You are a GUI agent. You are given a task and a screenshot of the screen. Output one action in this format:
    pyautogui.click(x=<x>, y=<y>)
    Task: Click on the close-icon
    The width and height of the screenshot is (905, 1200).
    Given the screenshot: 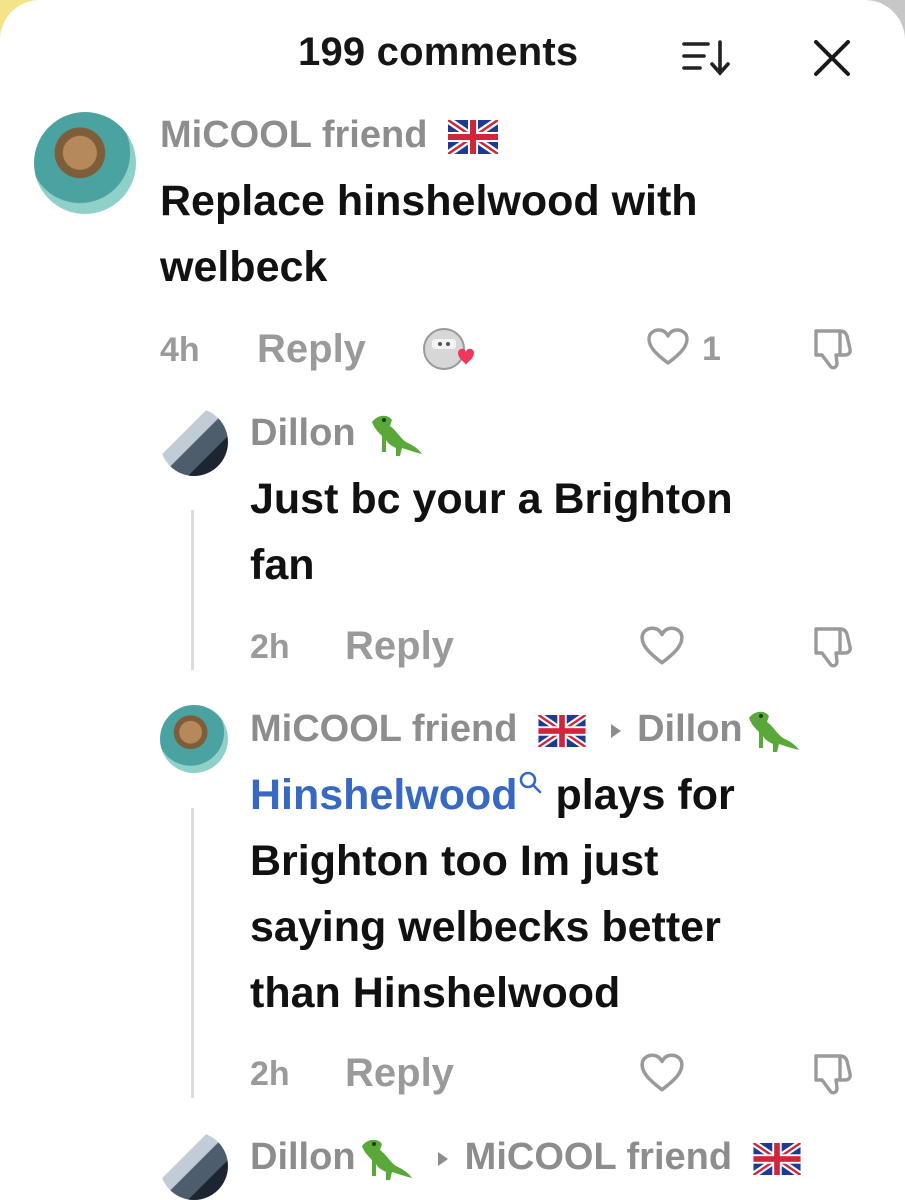 What is the action you would take?
    pyautogui.click(x=832, y=58)
    